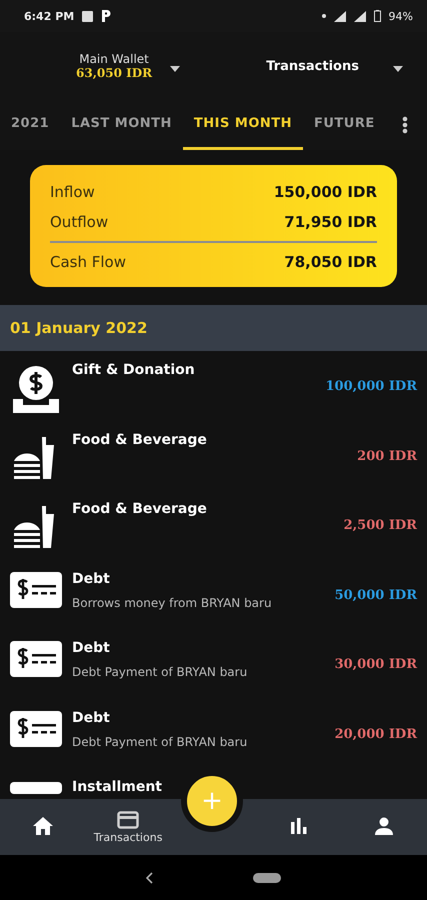 The image size is (427, 900). I want to click on summary-label: Inflow, so click(72, 192).